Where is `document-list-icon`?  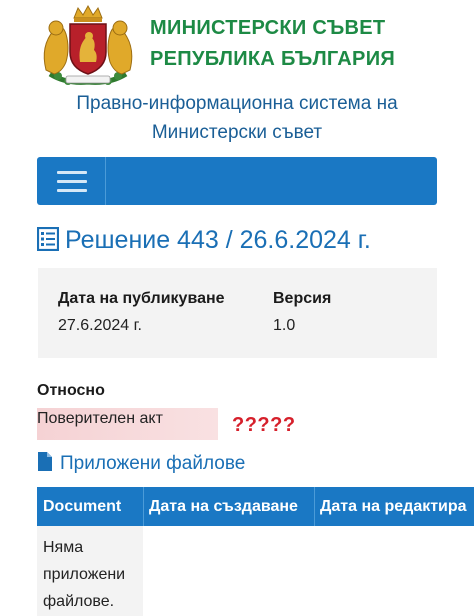 document-list-icon is located at coordinates (48, 239).